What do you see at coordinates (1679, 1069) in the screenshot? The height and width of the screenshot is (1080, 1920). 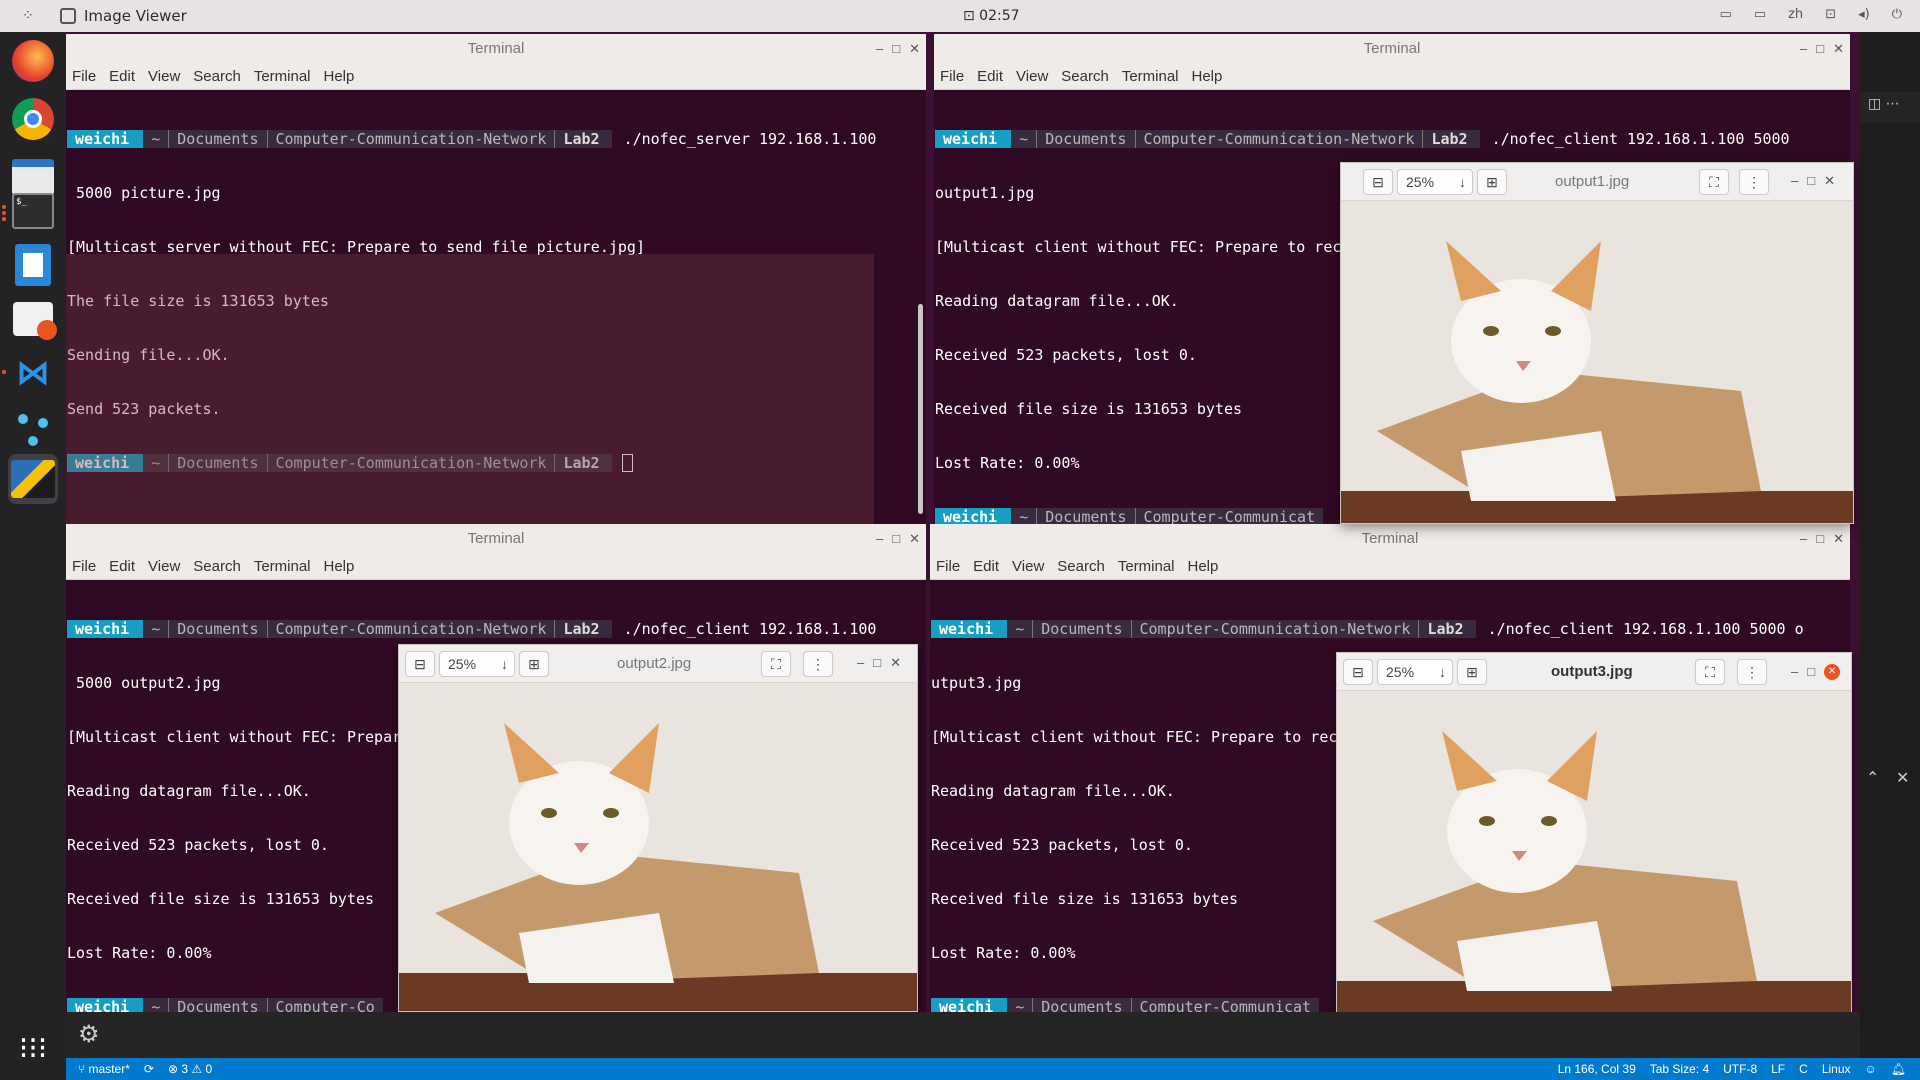 I see `tab-size: Tab Size: 4` at bounding box center [1679, 1069].